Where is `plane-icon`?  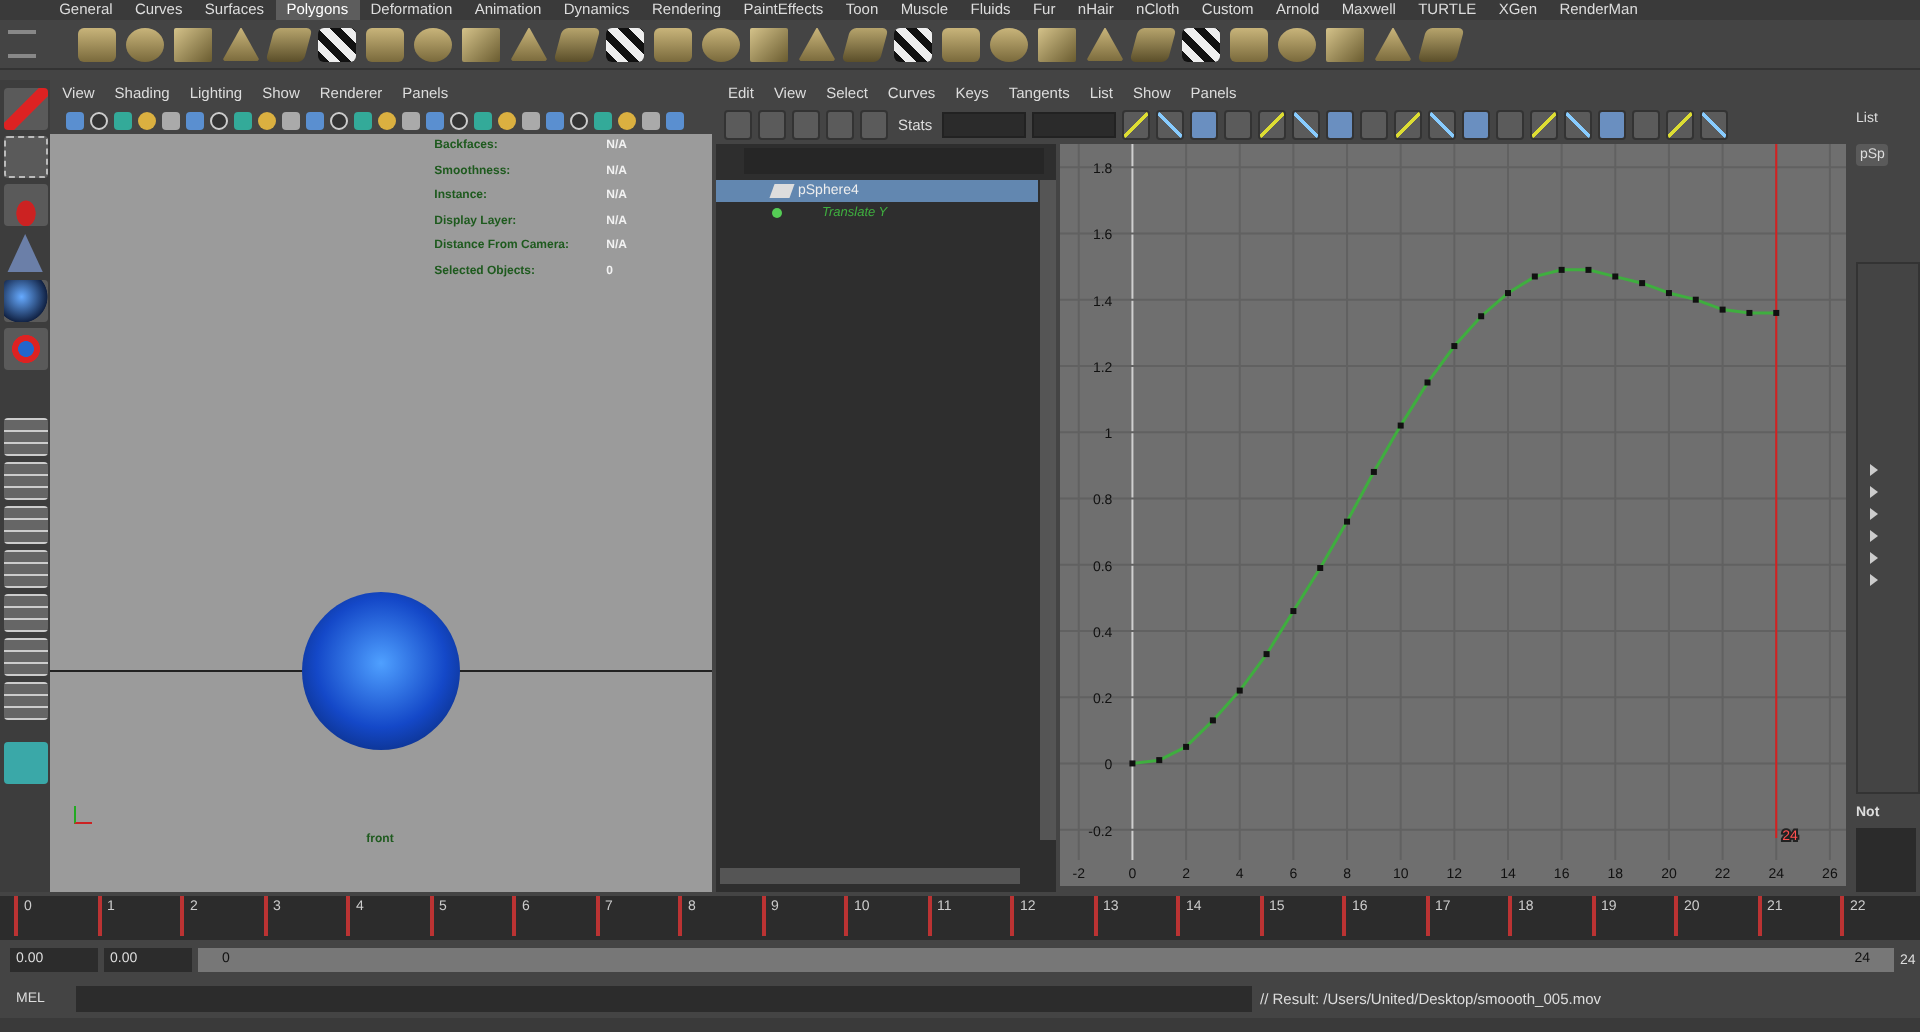 plane-icon is located at coordinates (289, 44).